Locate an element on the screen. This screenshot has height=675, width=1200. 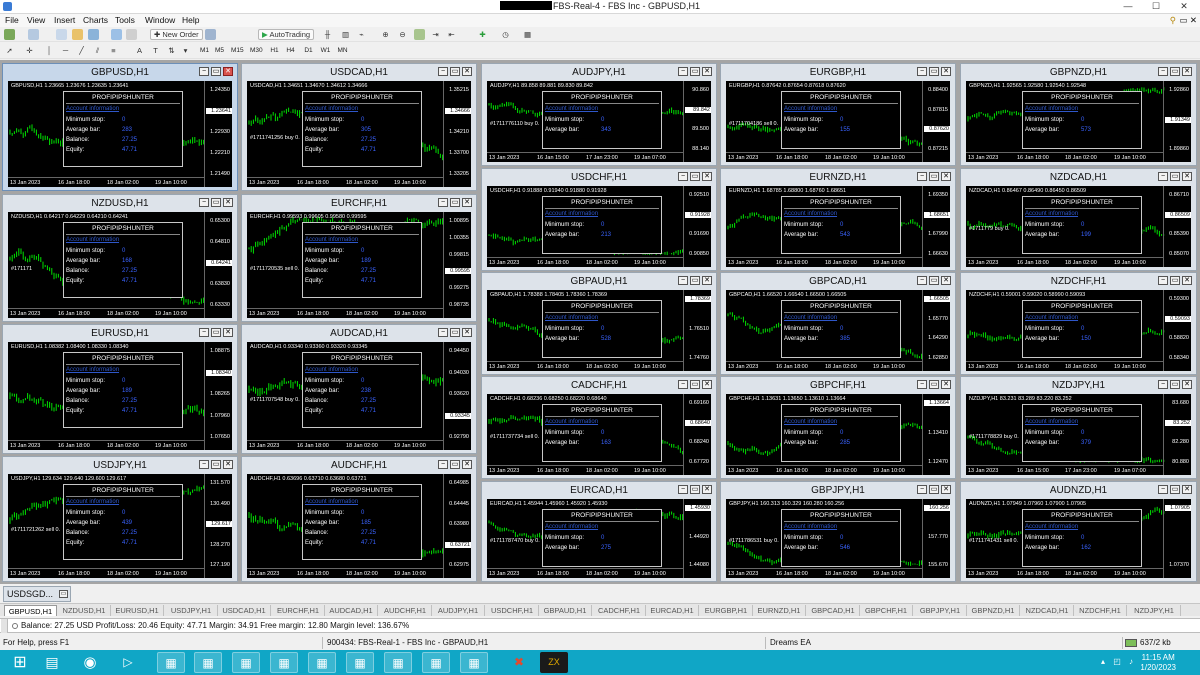
explorer-icon: ▤ is located at coordinates (52, 662).